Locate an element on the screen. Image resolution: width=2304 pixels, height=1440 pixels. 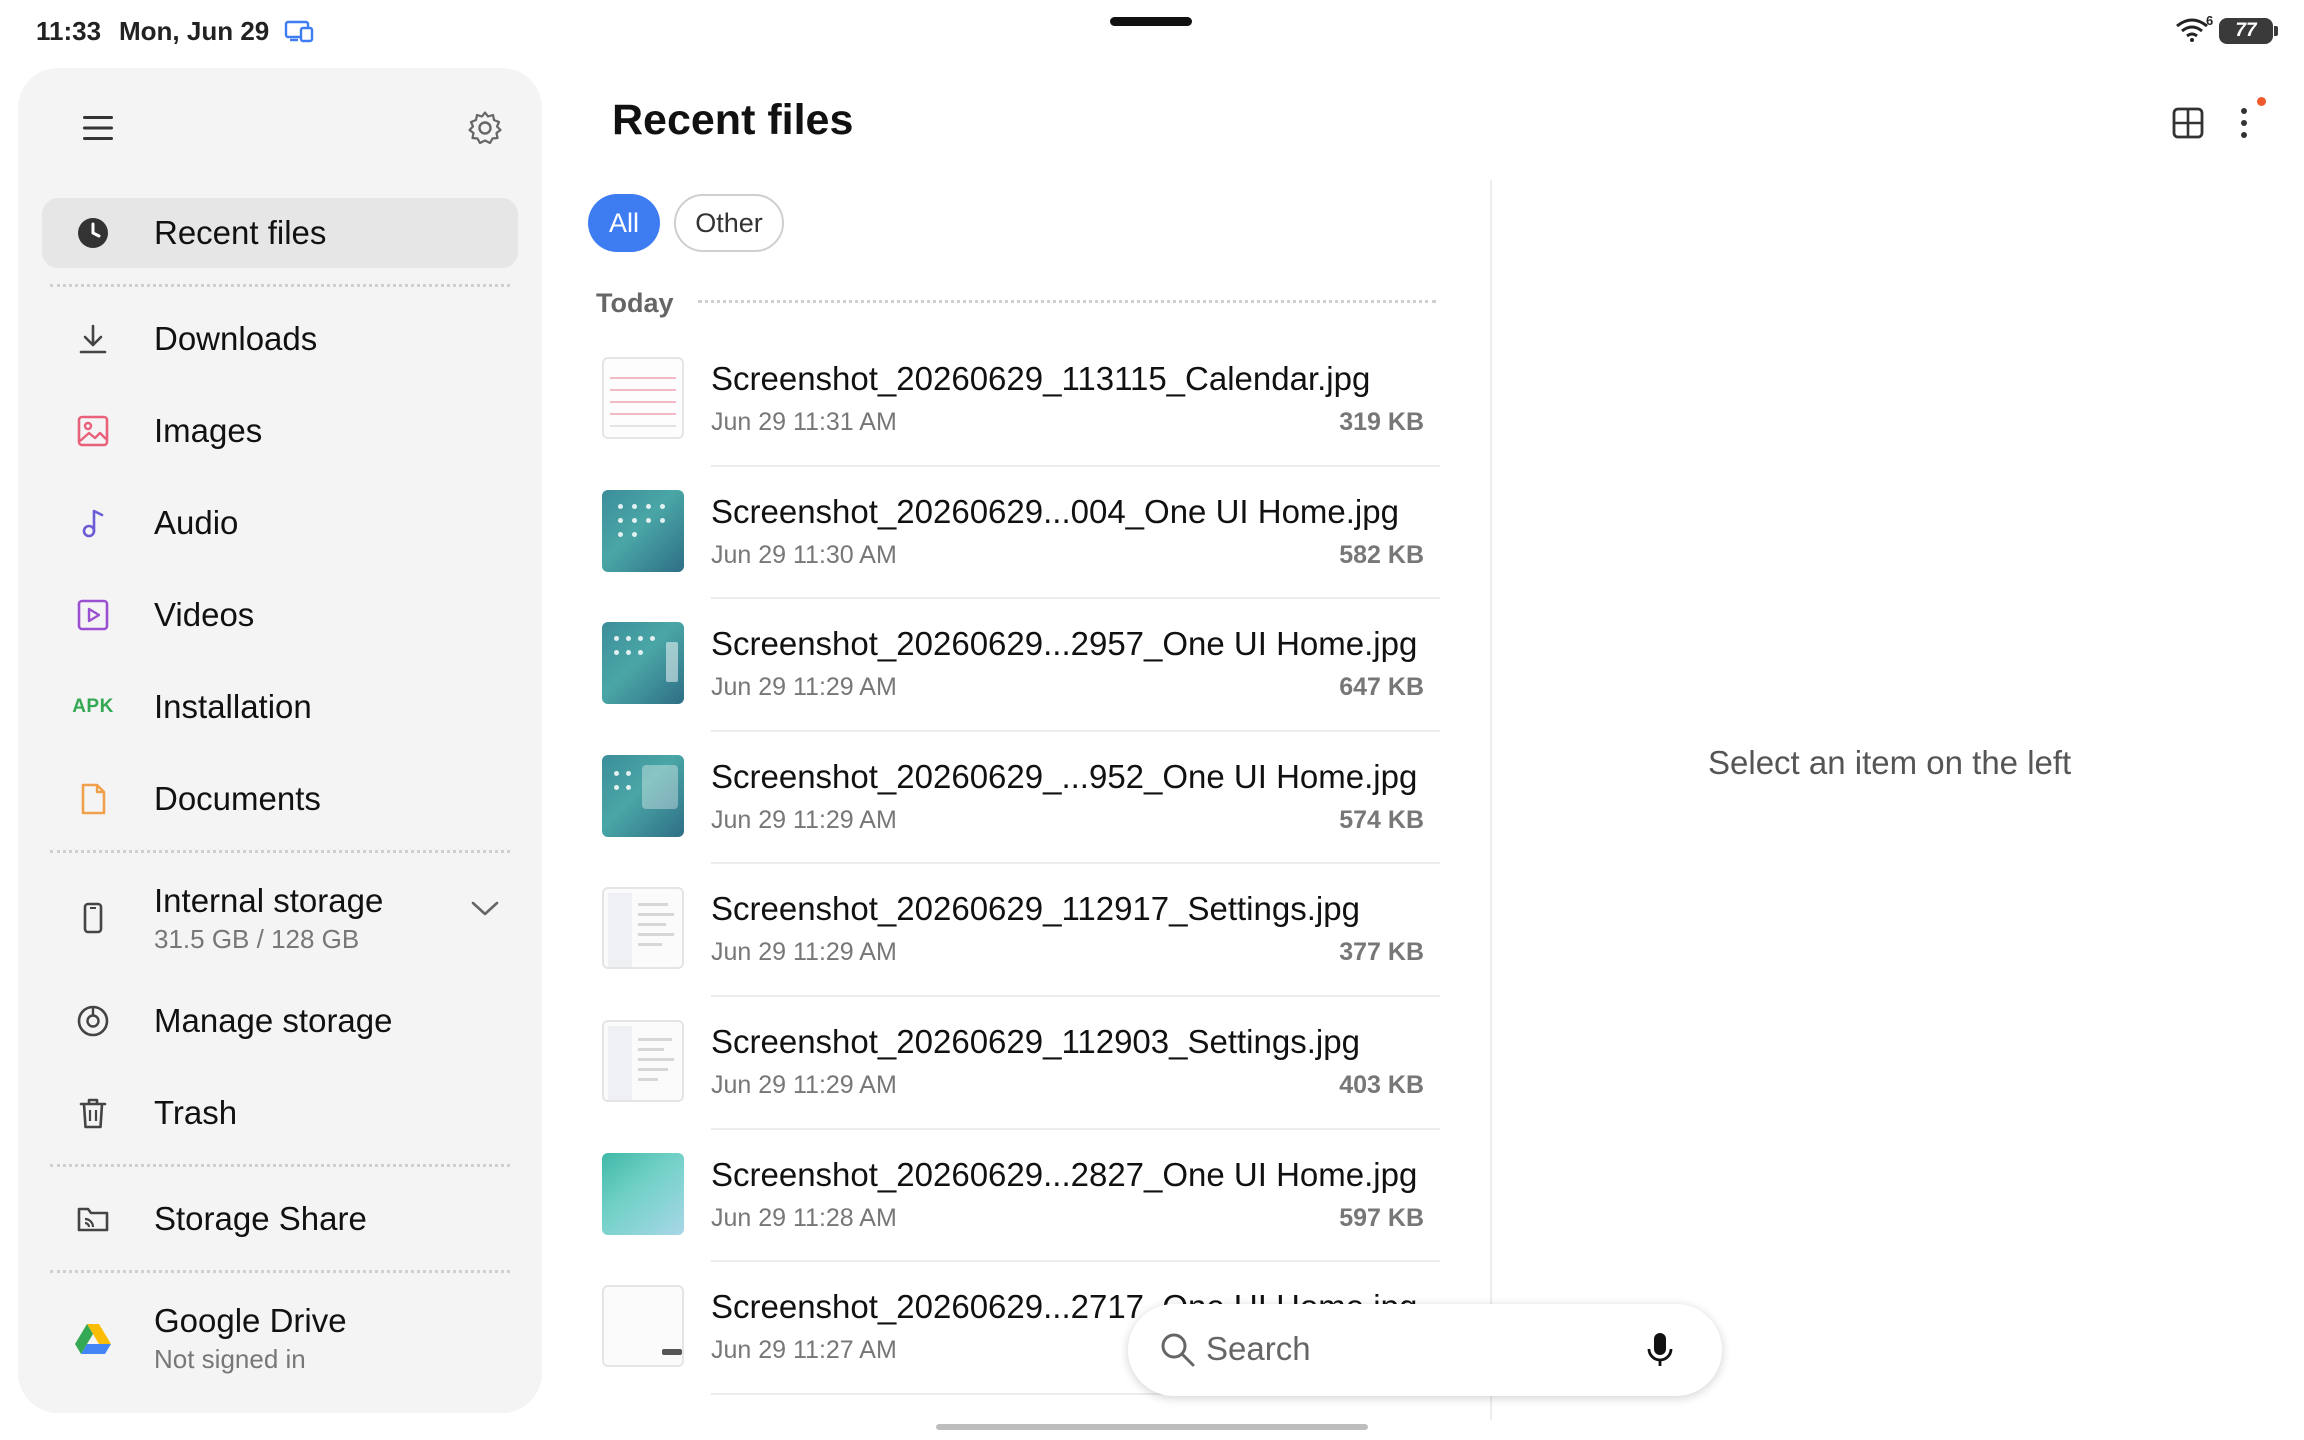
clock-icon is located at coordinates (93, 233).